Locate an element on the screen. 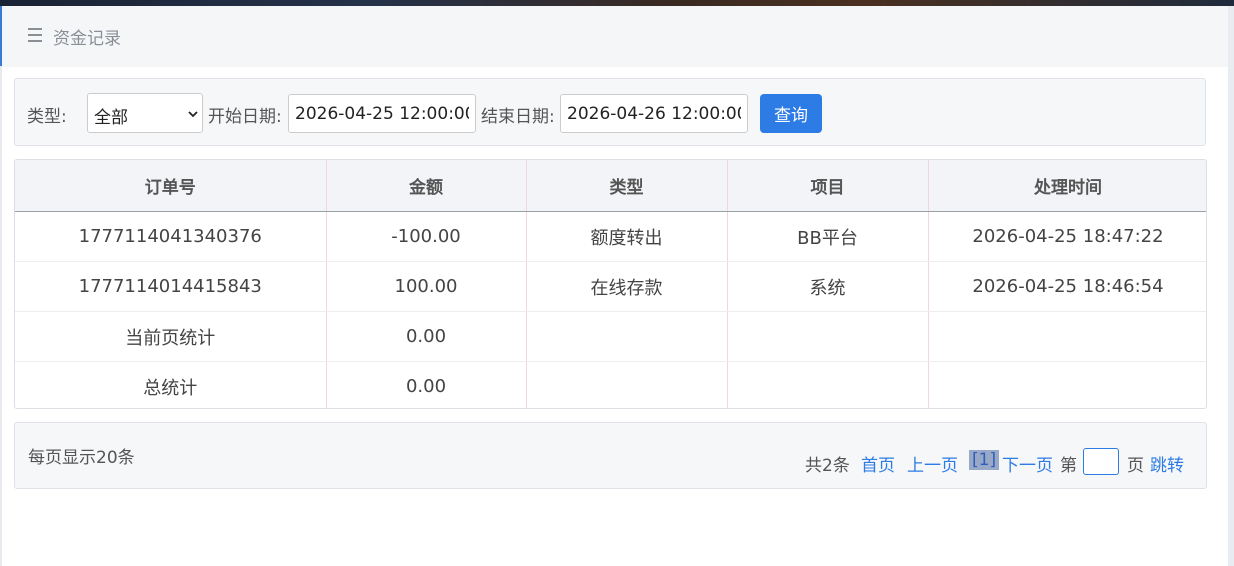 This screenshot has height=566, width=1234. per-page-text: 每页显示20条 is located at coordinates (81, 458).